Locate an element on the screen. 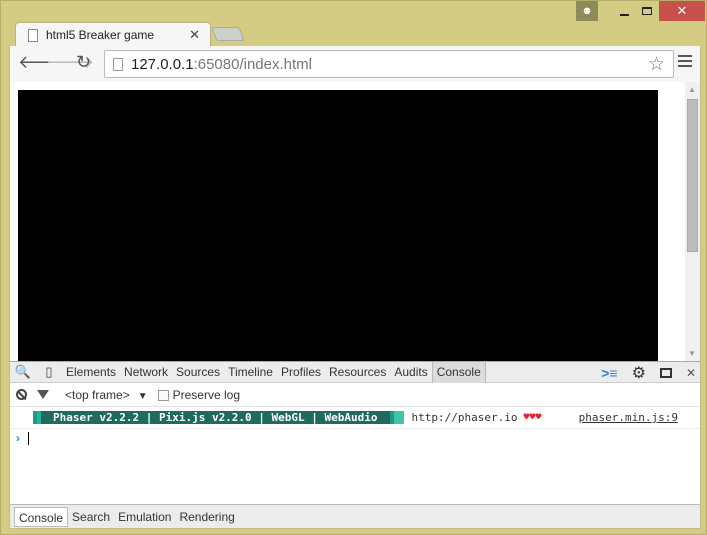 The height and width of the screenshot is (535, 707). preserve-log-checkbox: Preserve log is located at coordinates (198, 394).